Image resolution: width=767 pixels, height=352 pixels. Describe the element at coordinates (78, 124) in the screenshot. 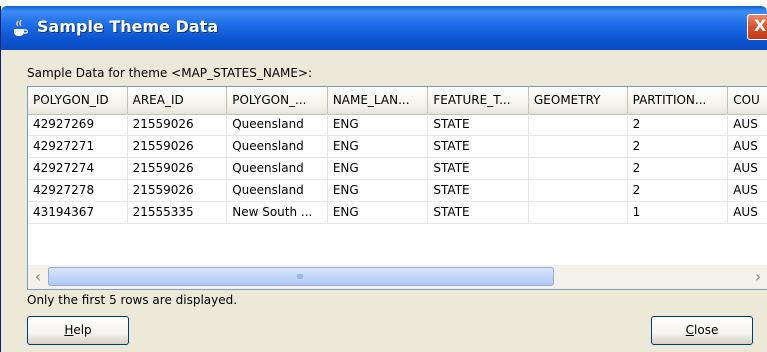

I see `table-cell: 42927269` at that location.